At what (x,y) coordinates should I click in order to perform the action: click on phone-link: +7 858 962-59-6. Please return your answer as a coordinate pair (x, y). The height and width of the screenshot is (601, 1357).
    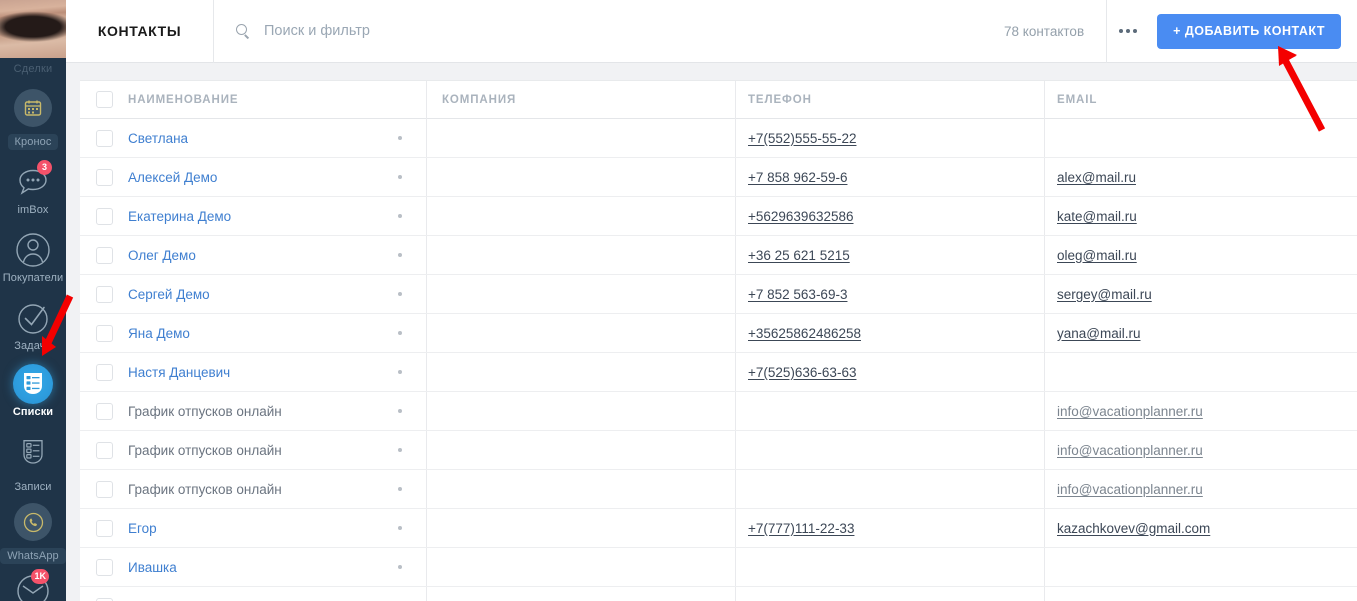
    Looking at the image, I should click on (797, 177).